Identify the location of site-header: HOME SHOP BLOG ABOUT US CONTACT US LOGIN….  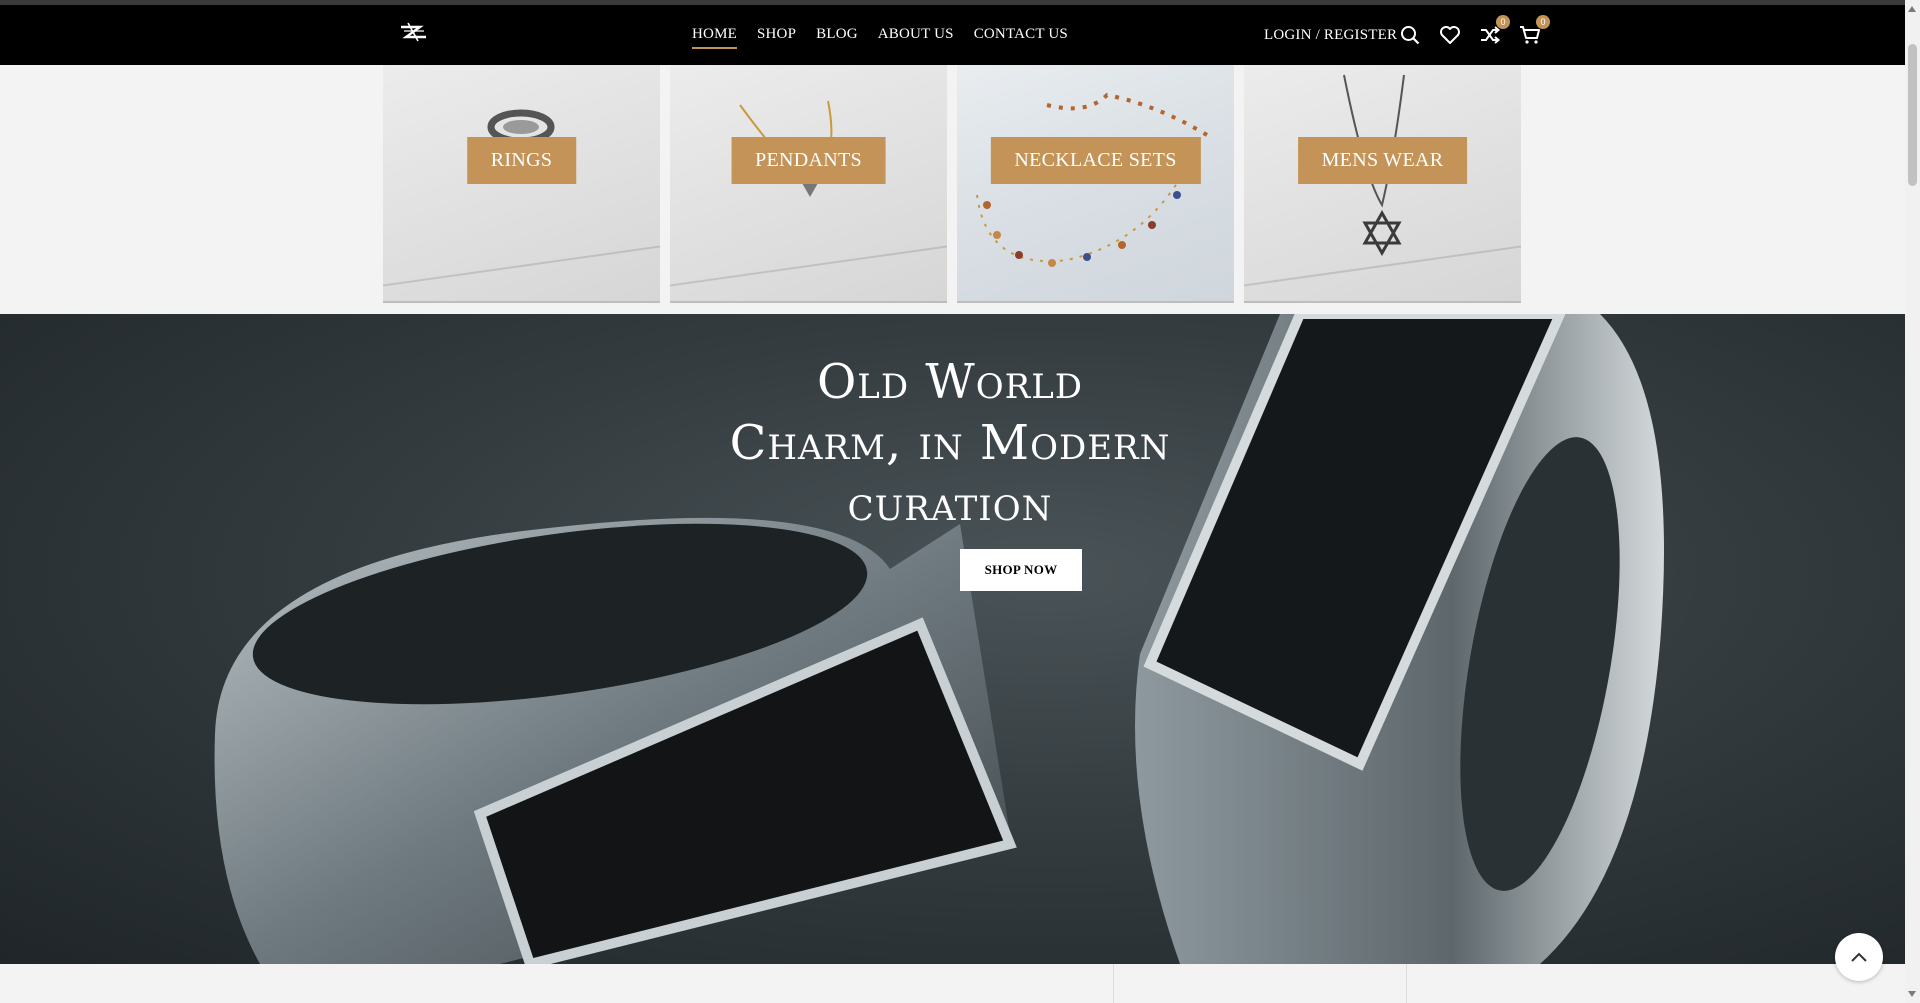
(952, 35).